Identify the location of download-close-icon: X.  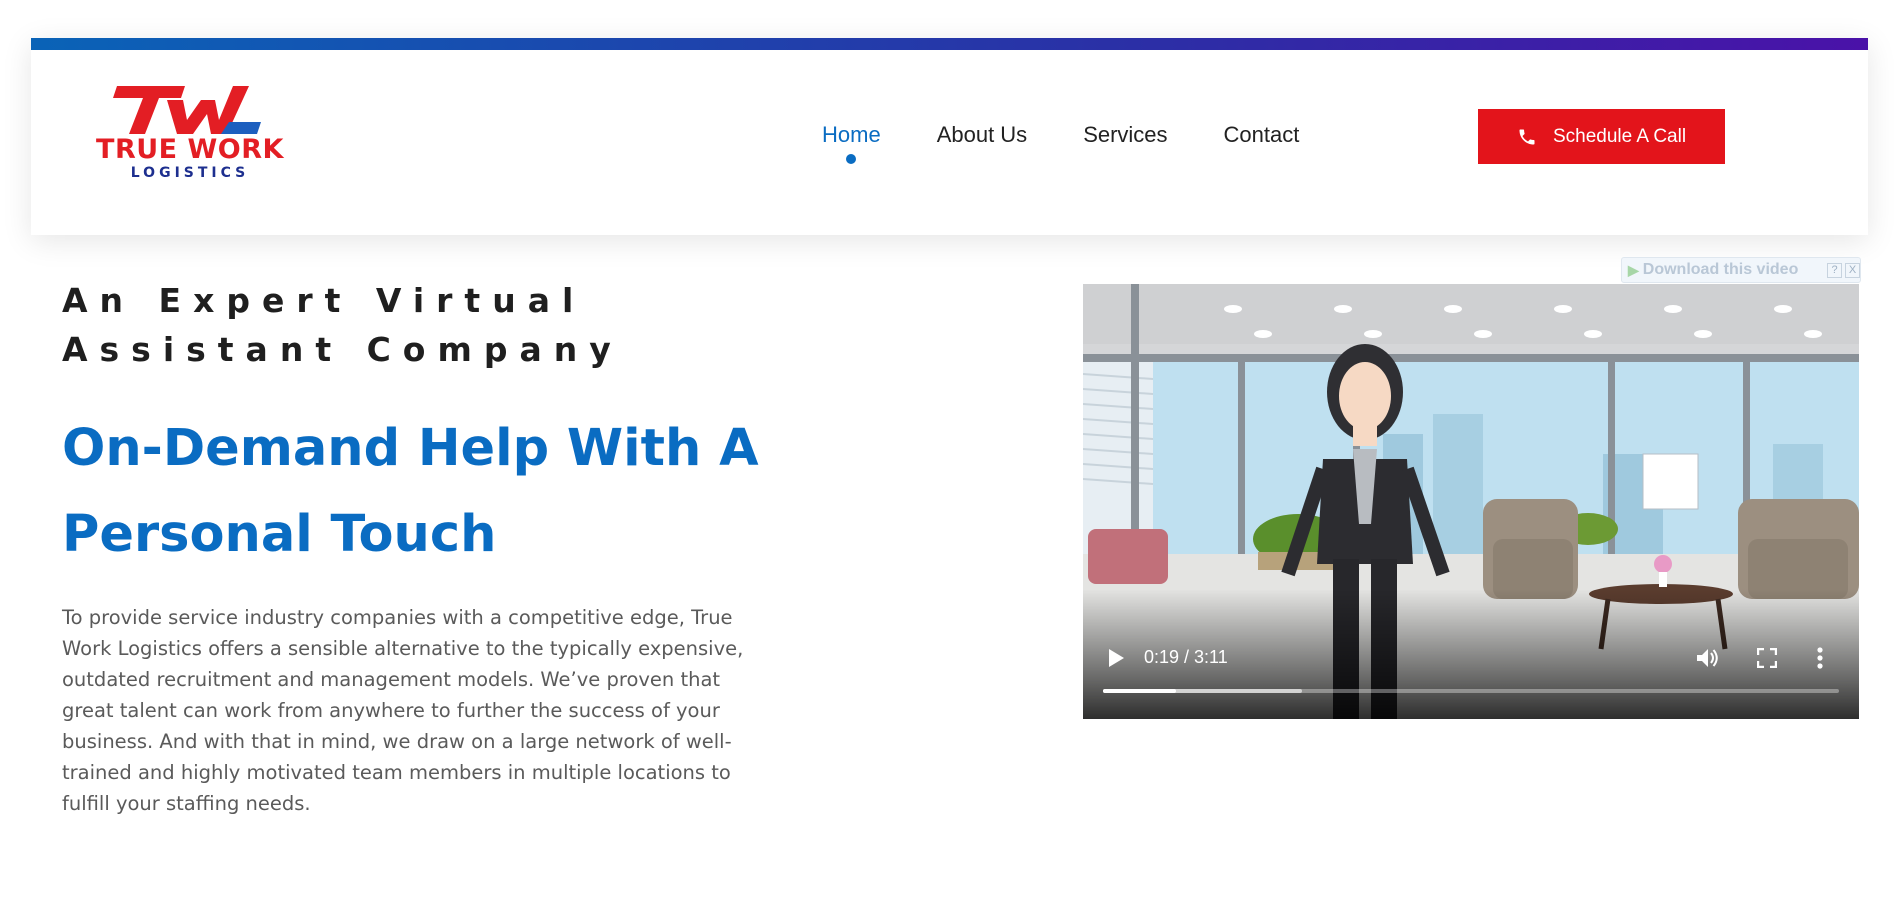
(1852, 270).